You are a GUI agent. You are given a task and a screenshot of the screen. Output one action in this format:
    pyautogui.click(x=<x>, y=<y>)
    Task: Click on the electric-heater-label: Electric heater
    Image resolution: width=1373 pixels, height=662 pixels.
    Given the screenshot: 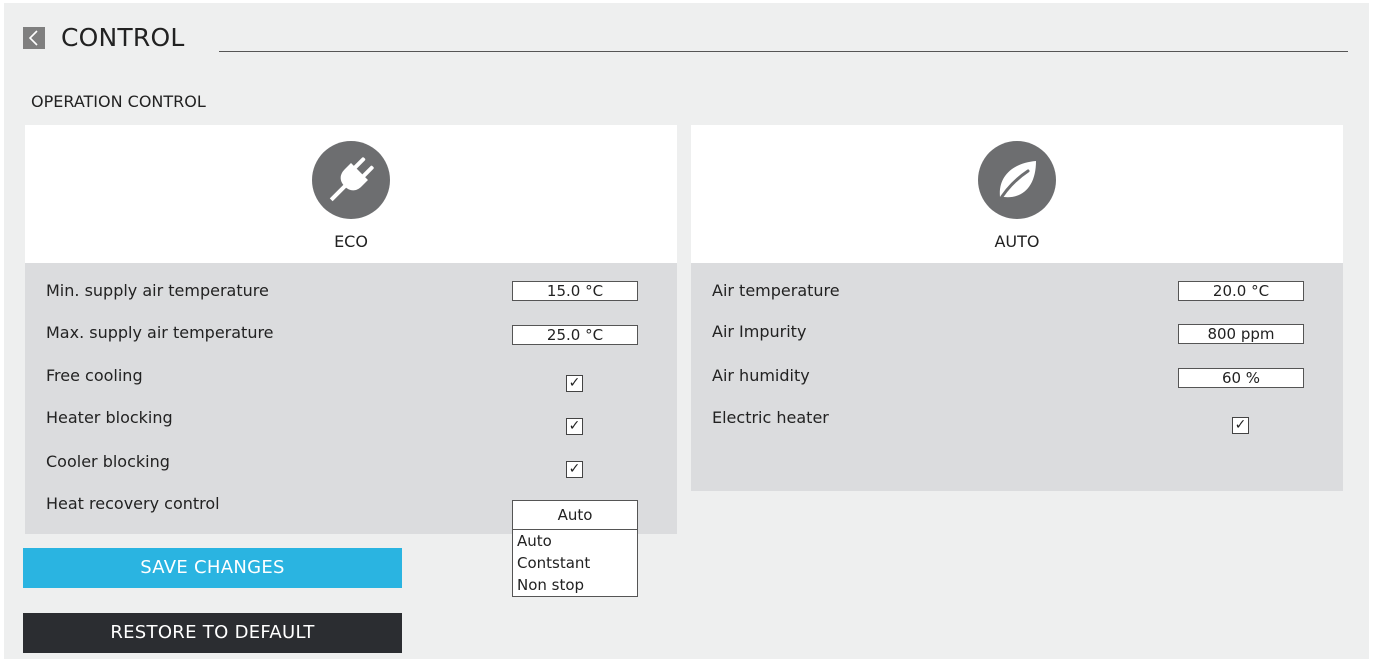 What is the action you would take?
    pyautogui.click(x=770, y=417)
    